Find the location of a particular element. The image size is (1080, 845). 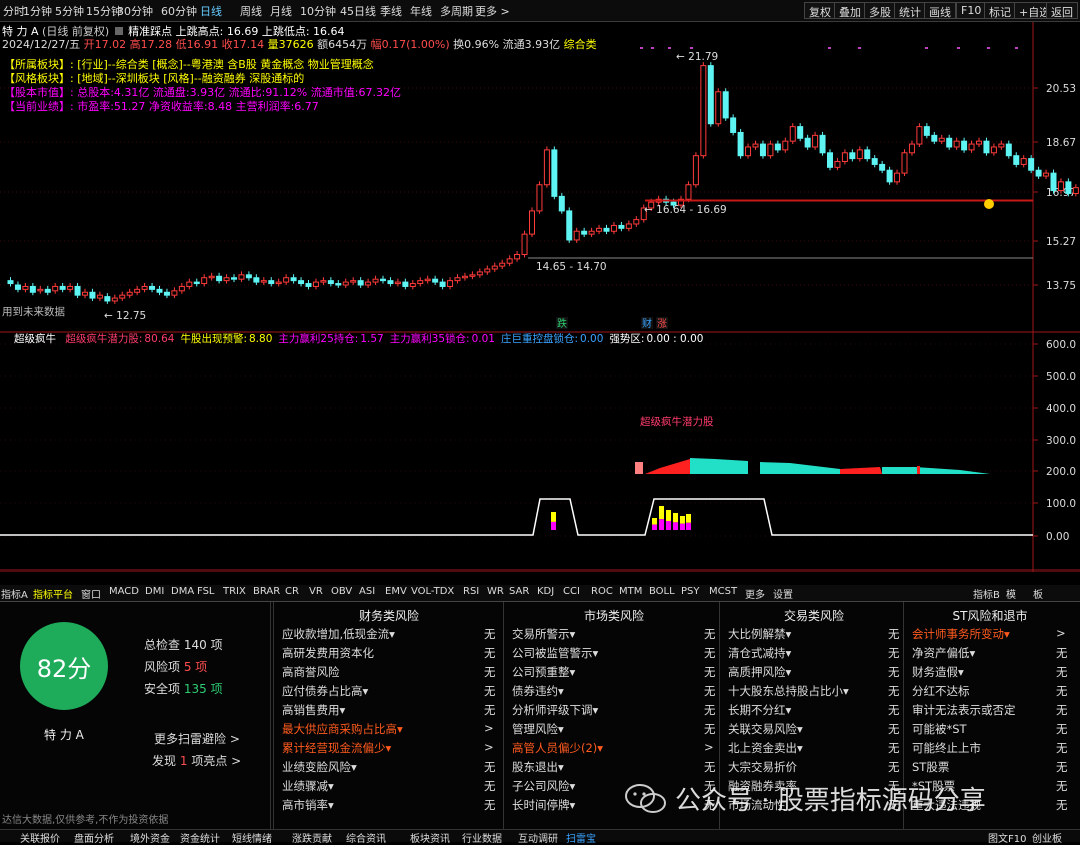

indicator-tab: OBV is located at coordinates (341, 591).